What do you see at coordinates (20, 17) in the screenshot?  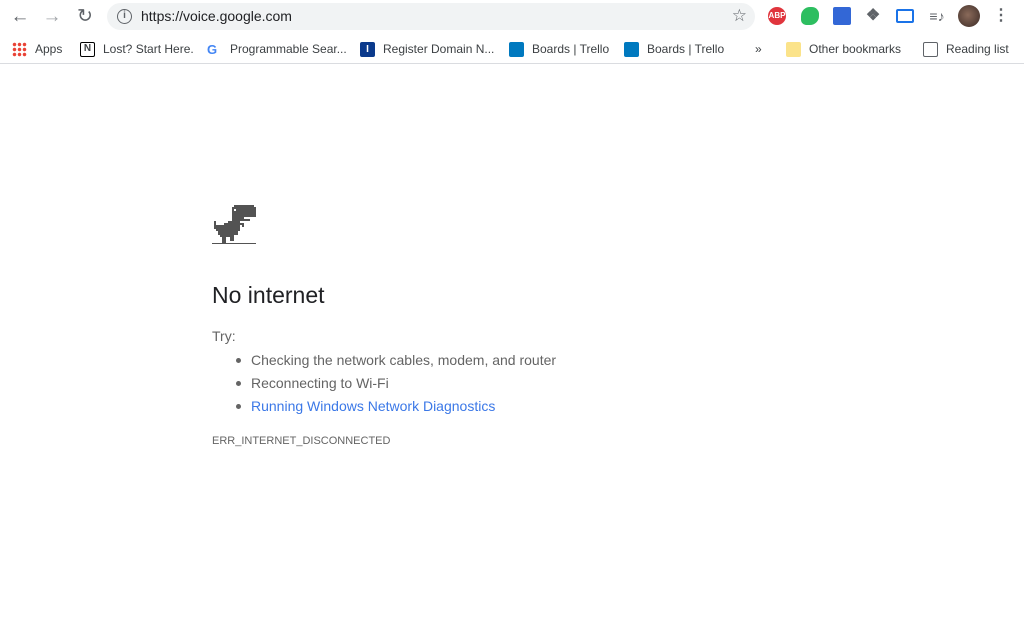 I see `back-icon: ←` at bounding box center [20, 17].